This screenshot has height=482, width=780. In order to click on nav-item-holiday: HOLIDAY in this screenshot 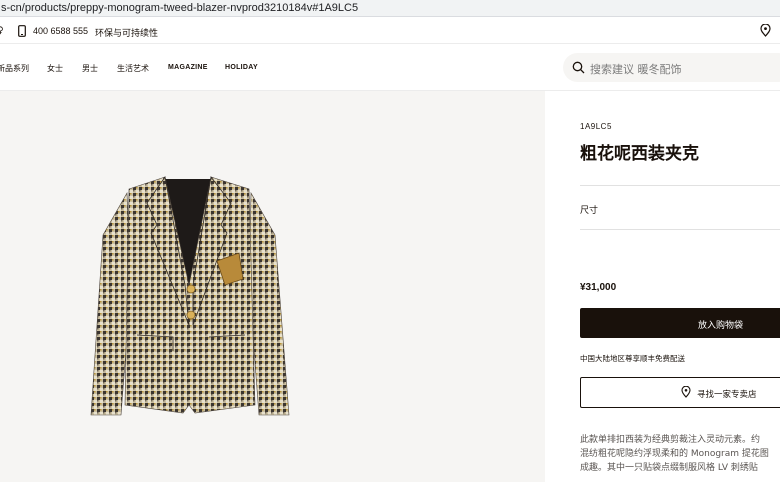, I will do `click(241, 67)`.